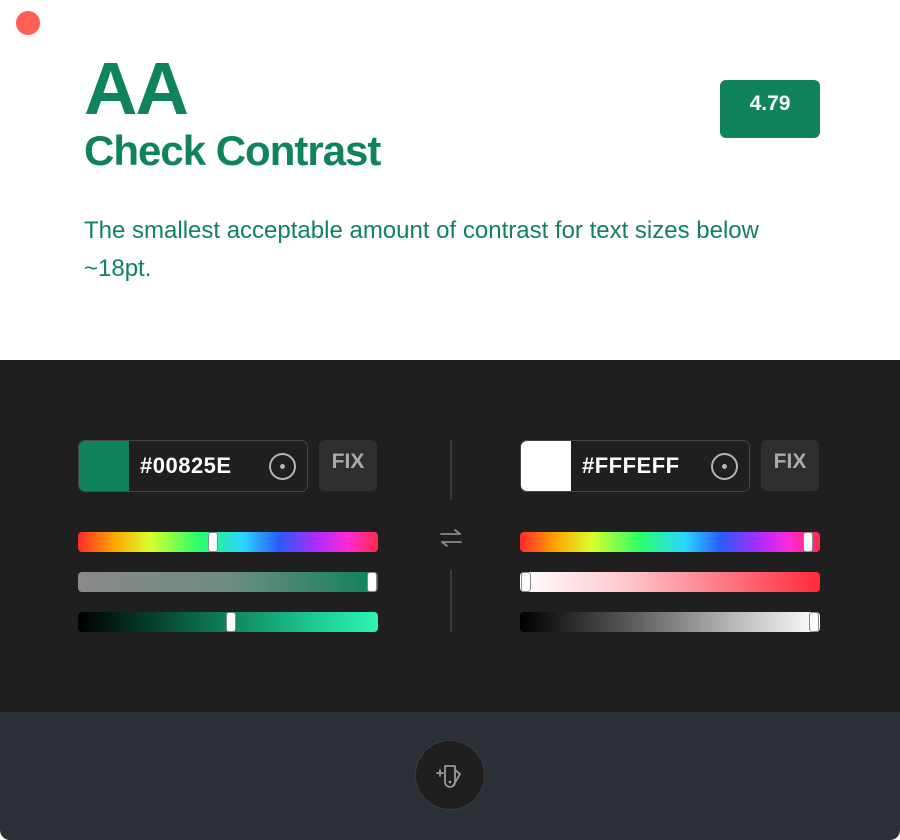 The image size is (900, 840). I want to click on foreground-lightness-slider, so click(228, 622).